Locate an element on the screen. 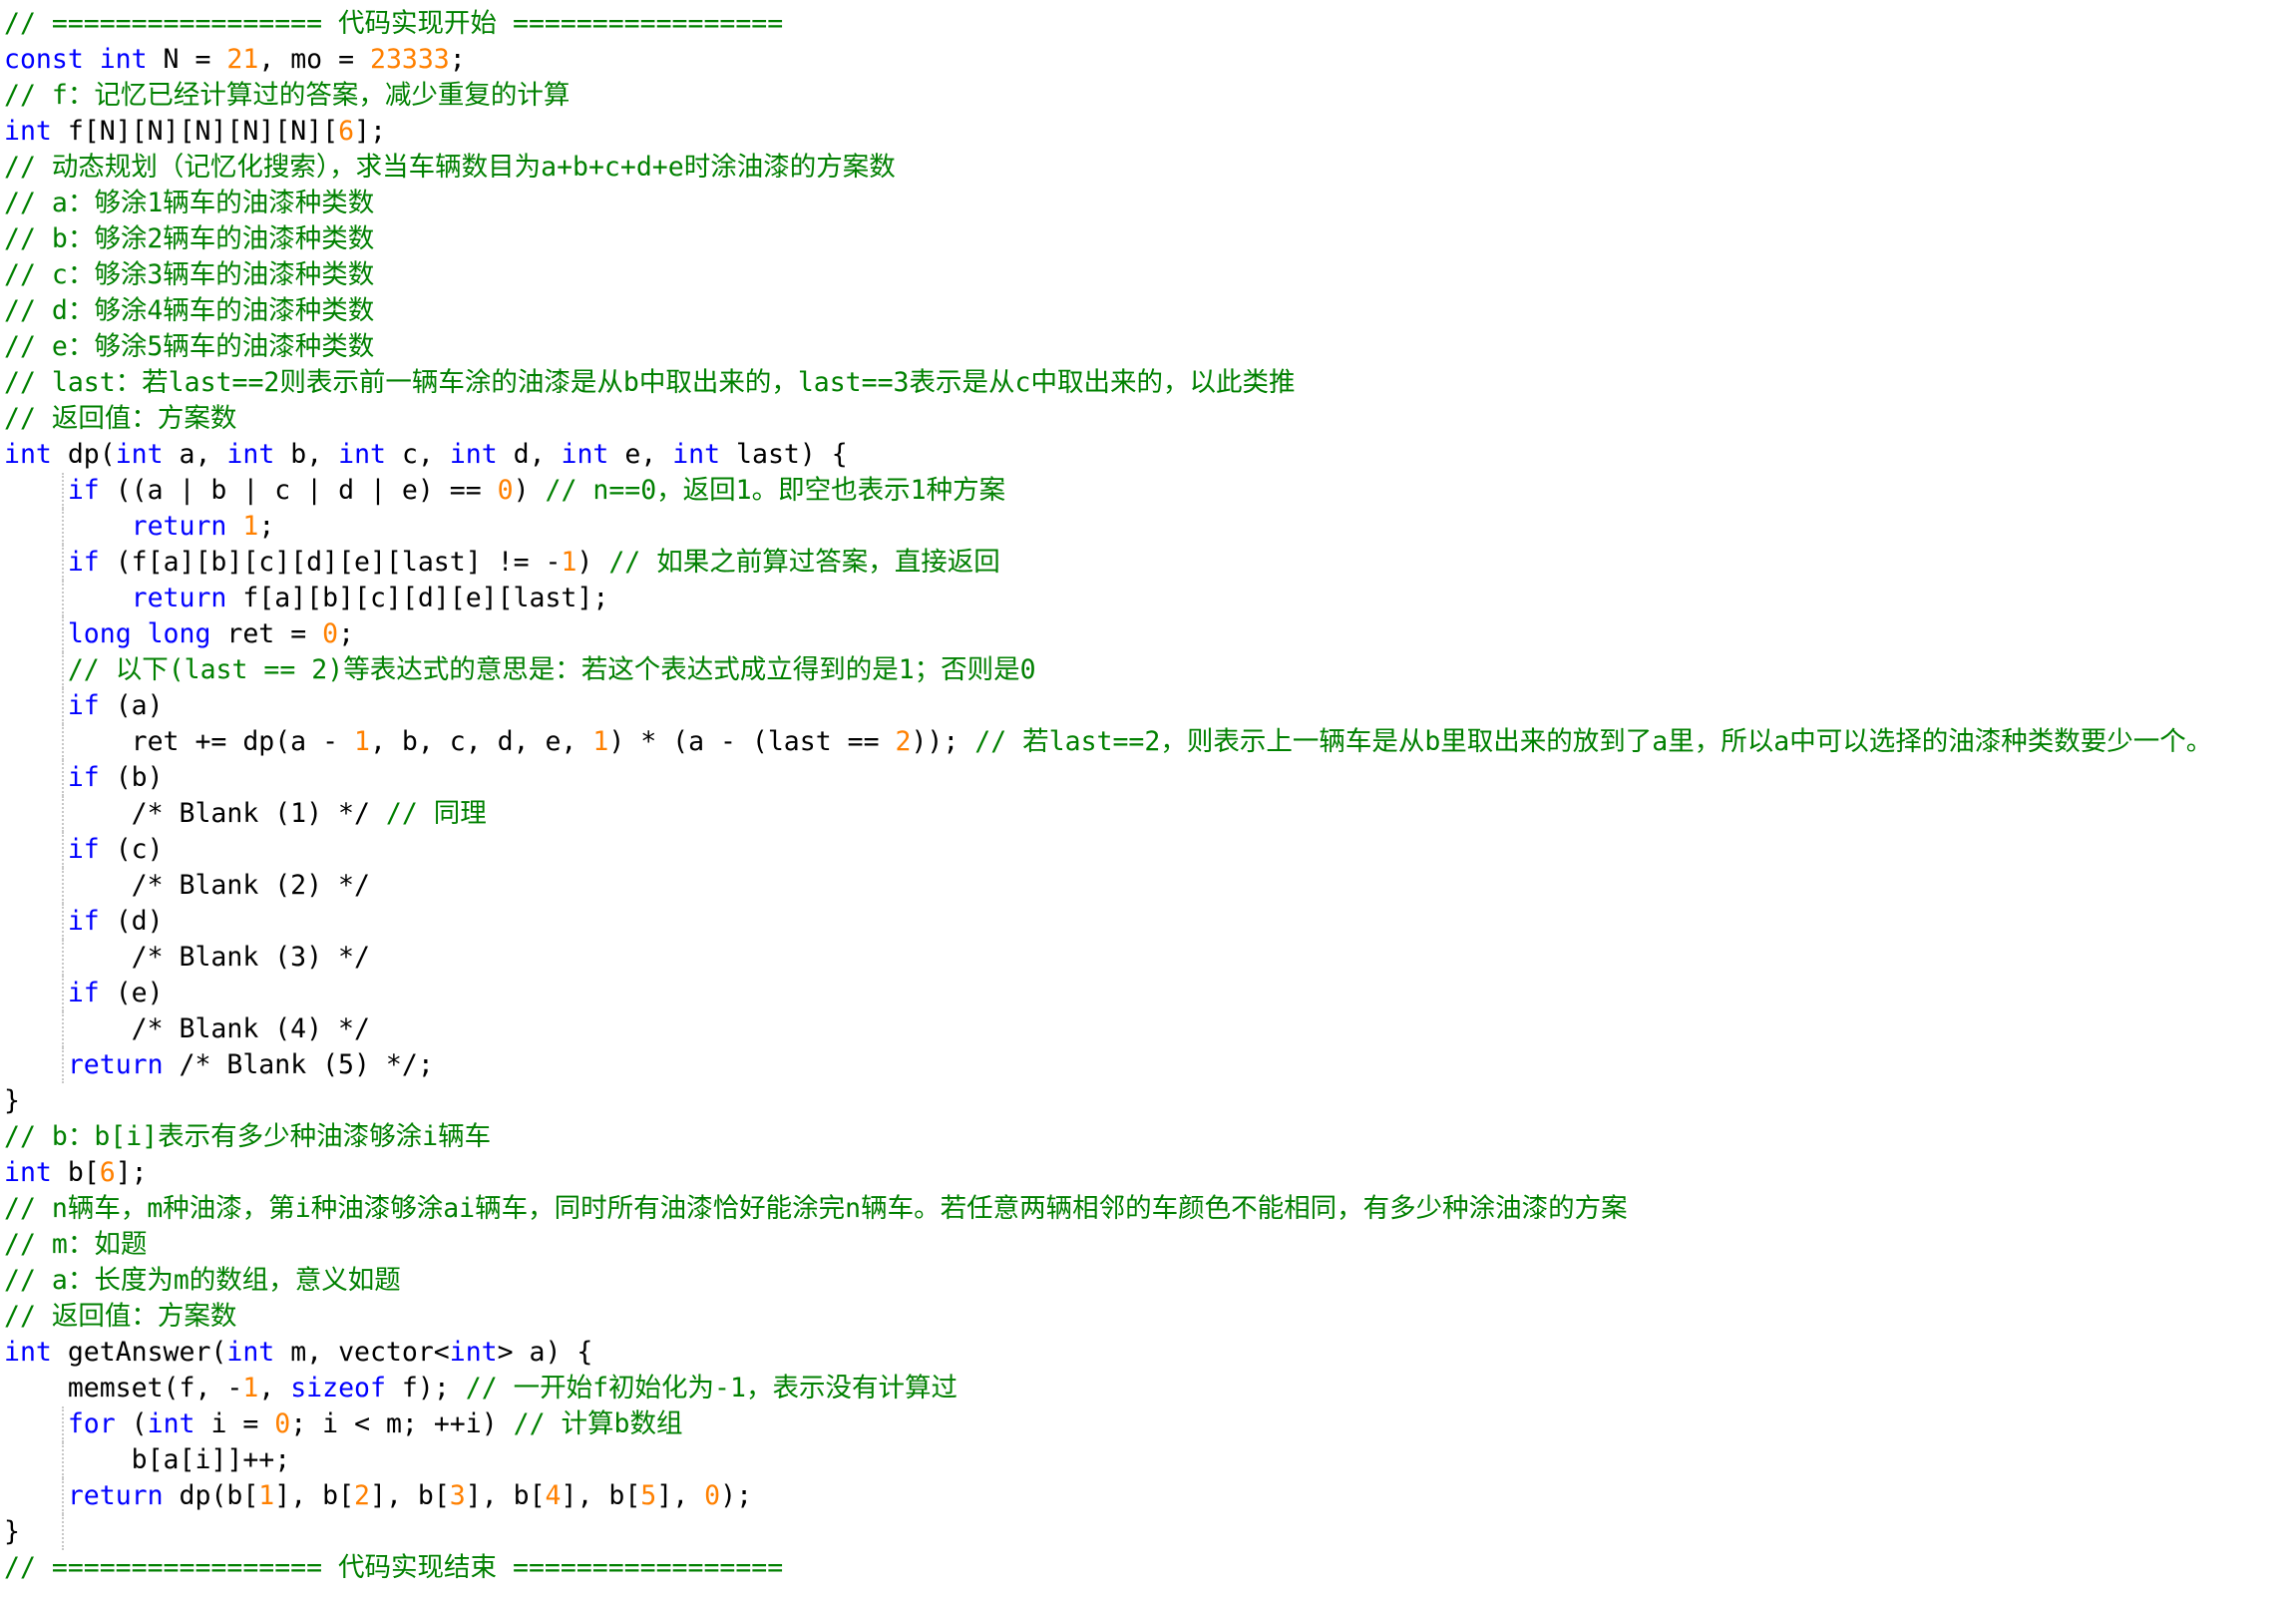  code-line: const int N = 21, mo = 23333; is located at coordinates (1150, 60).